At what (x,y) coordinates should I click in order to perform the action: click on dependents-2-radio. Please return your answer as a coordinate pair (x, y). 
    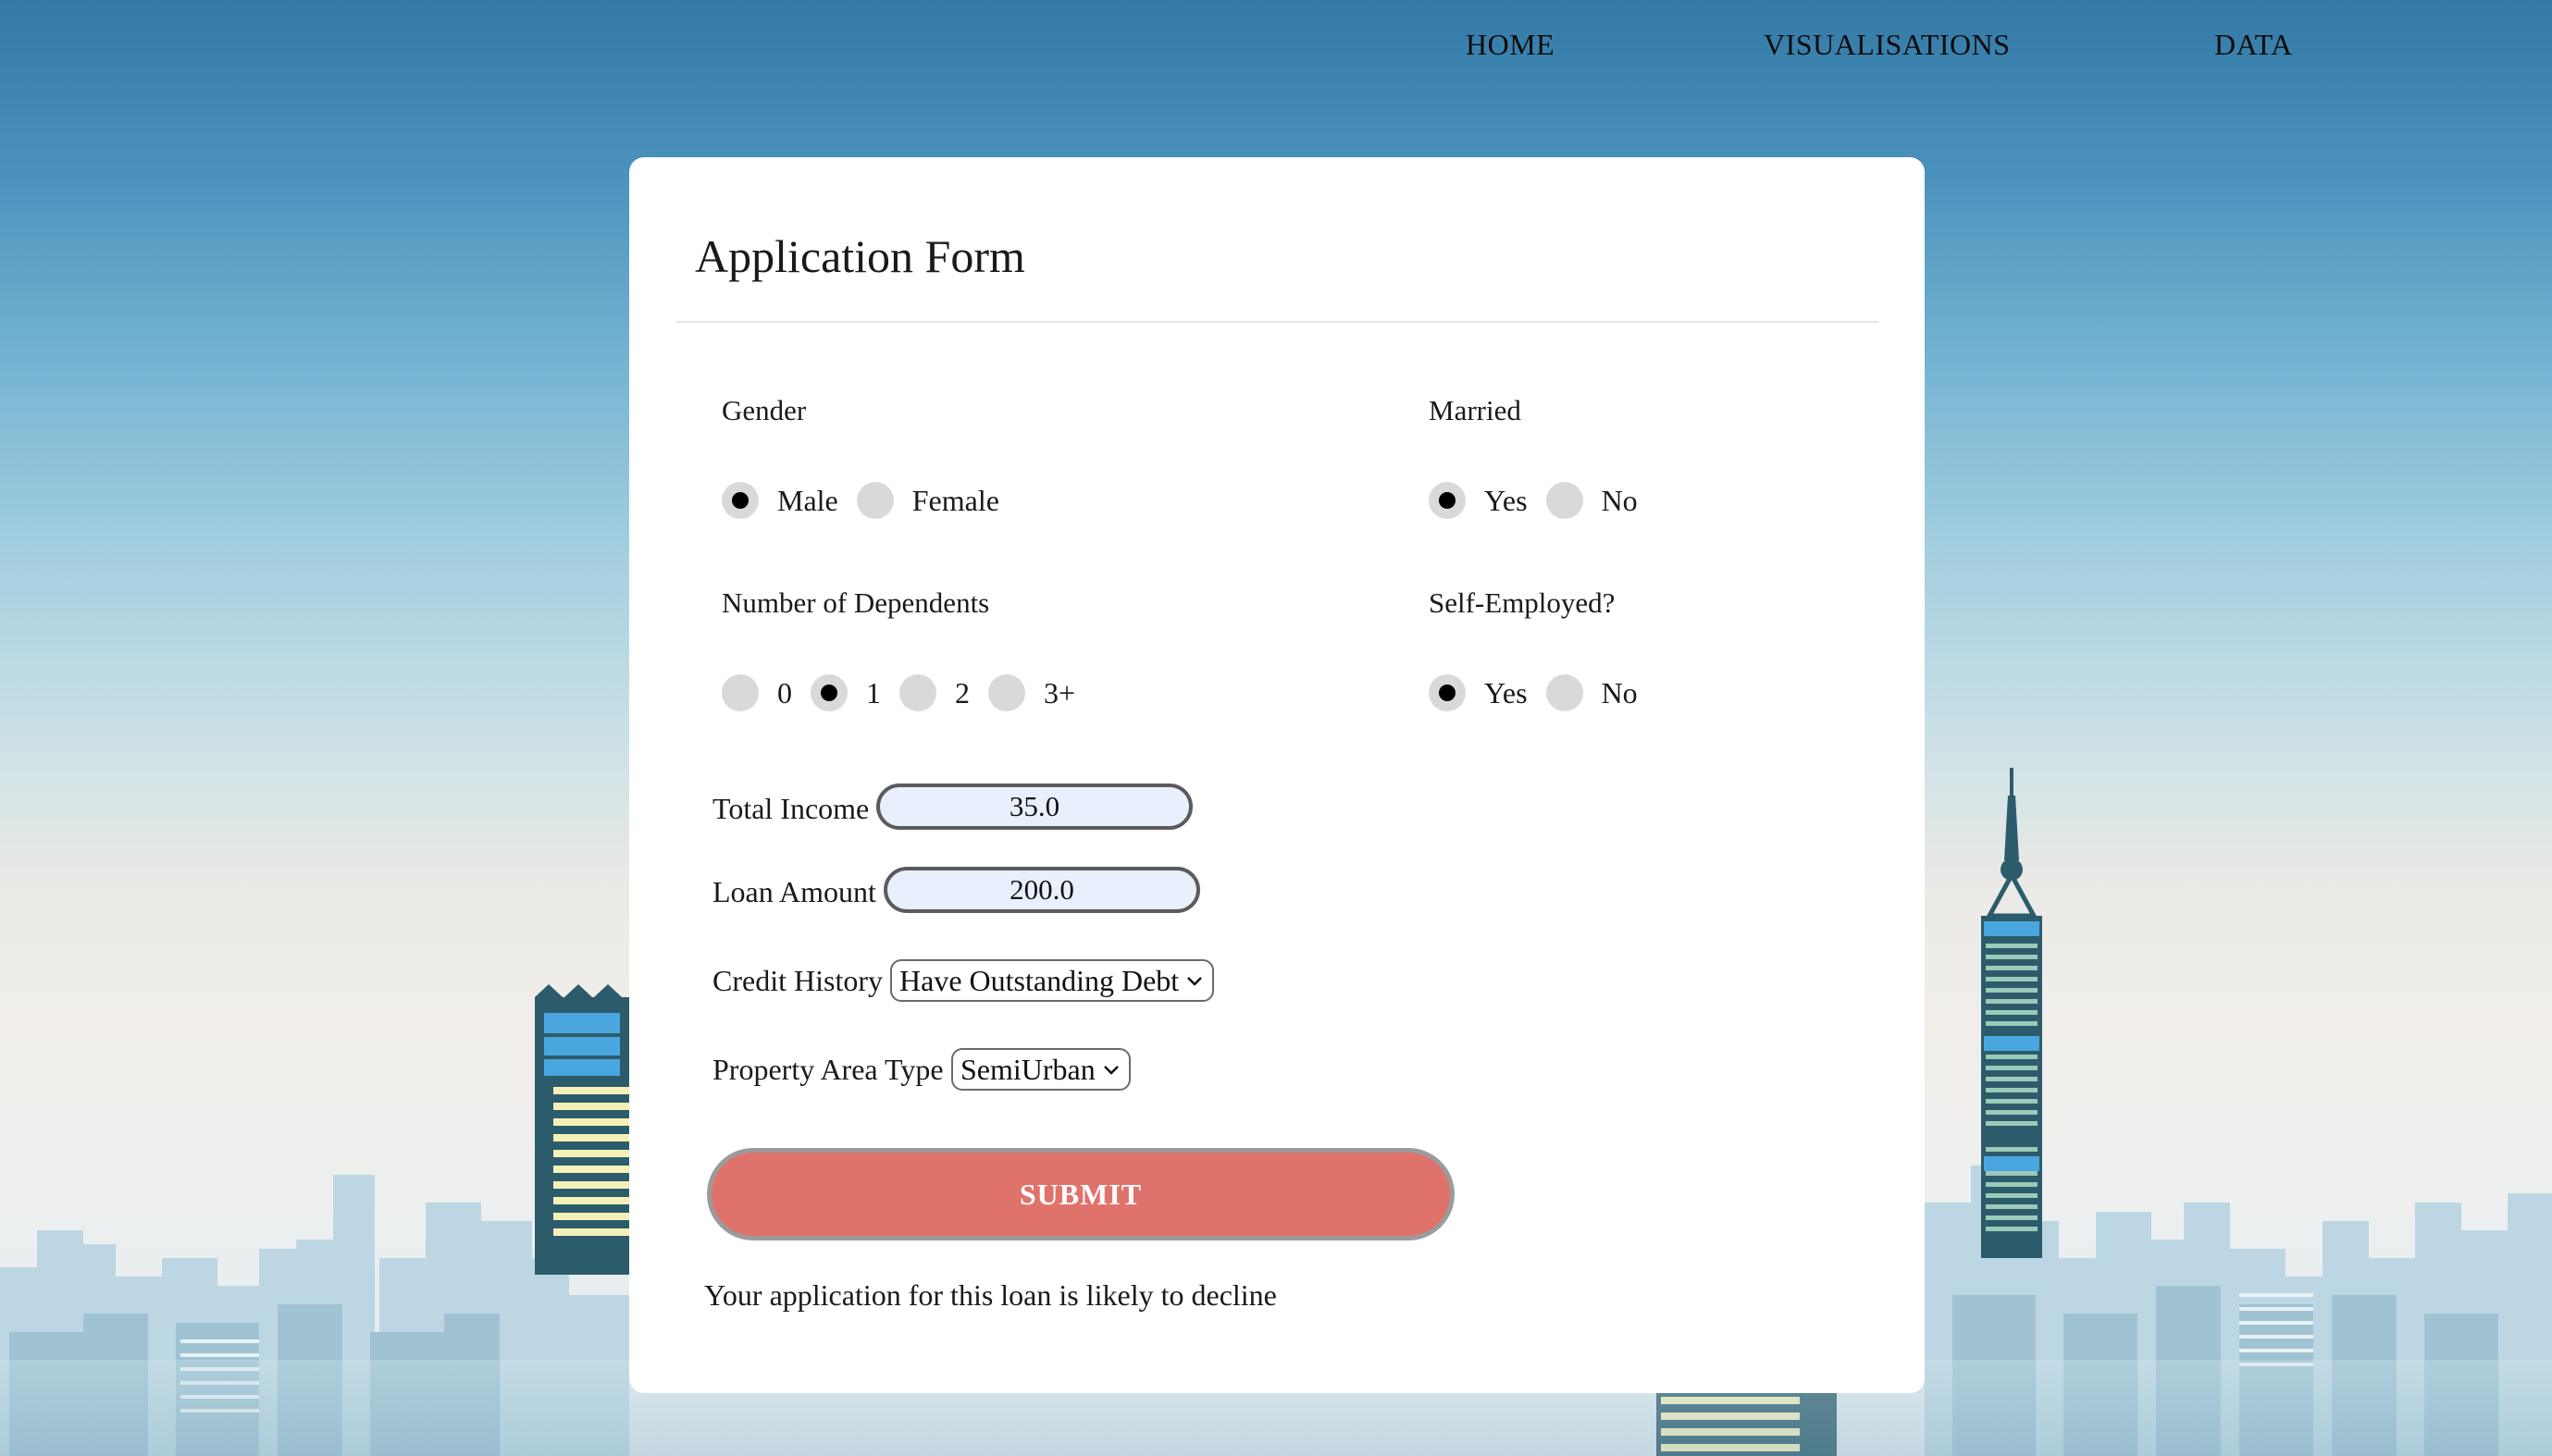
    Looking at the image, I should click on (917, 692).